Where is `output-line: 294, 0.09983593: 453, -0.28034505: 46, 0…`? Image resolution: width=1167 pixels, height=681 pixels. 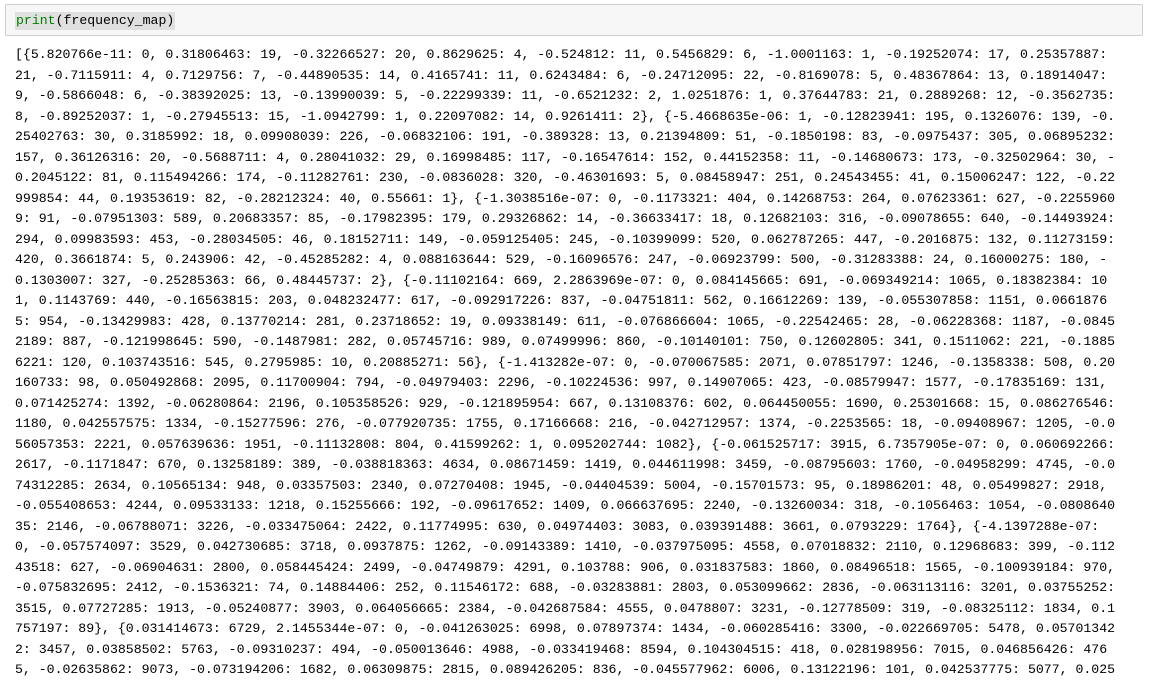 output-line: 294, 0.09983593: 453, -0.28034505: 46, 0… is located at coordinates (565, 239).